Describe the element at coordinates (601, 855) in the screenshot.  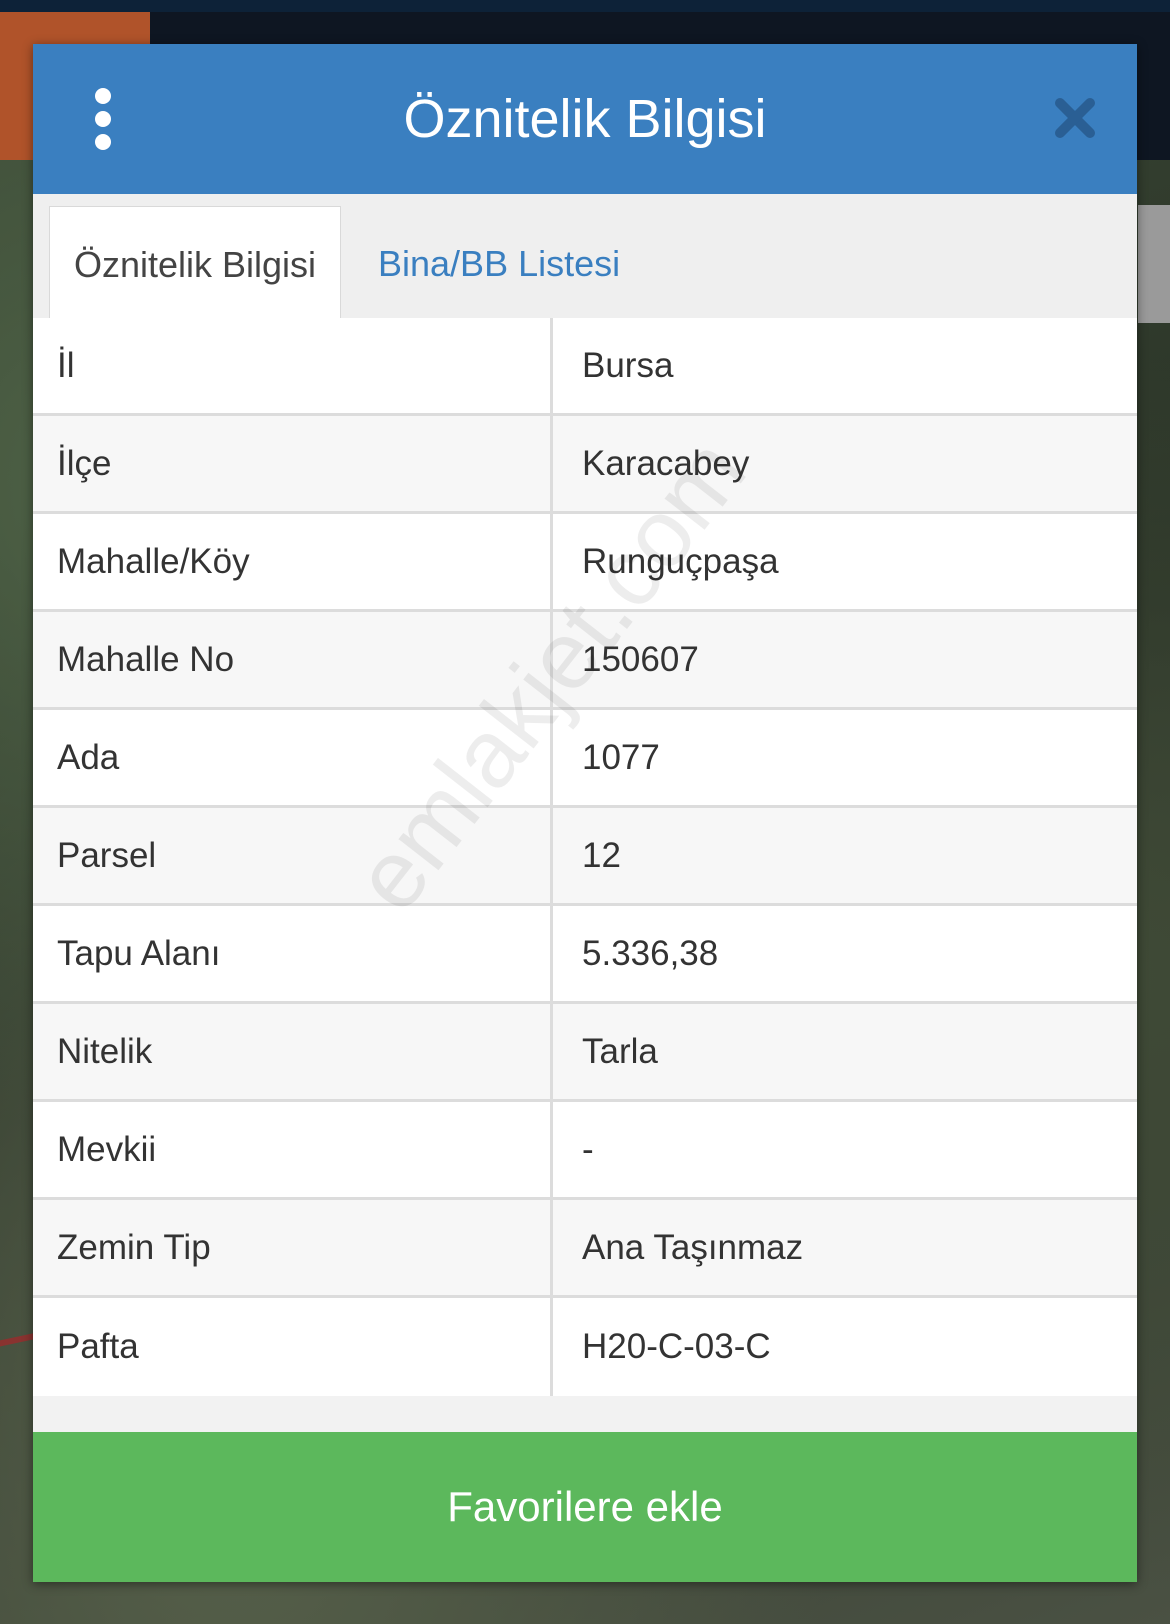
I see `row-value: 12` at that location.